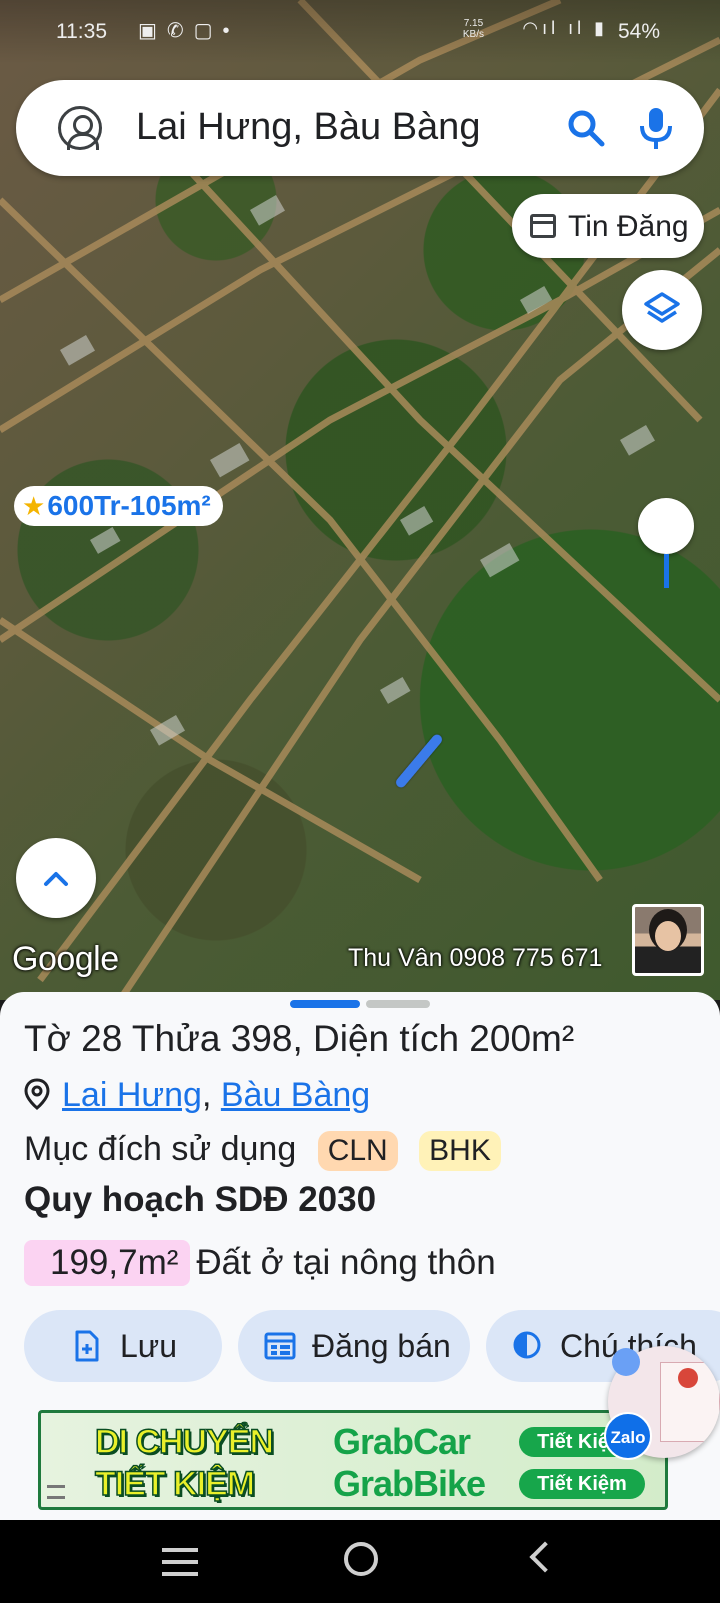 The height and width of the screenshot is (1603, 720). Describe the element at coordinates (325, 1004) in the screenshot. I see `sheet-handle-active` at that location.